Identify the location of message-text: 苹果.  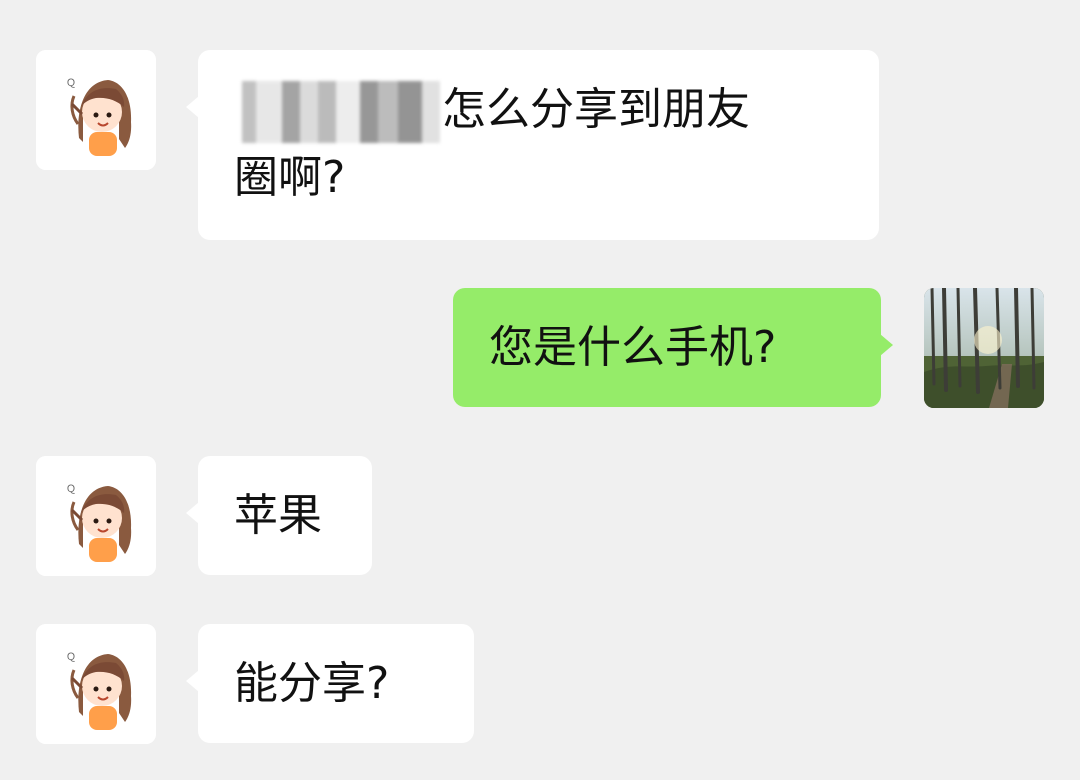
(278, 515).